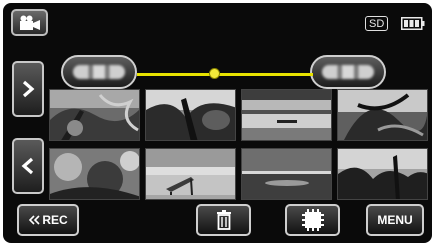  I want to click on stop-button, so click(312, 220).